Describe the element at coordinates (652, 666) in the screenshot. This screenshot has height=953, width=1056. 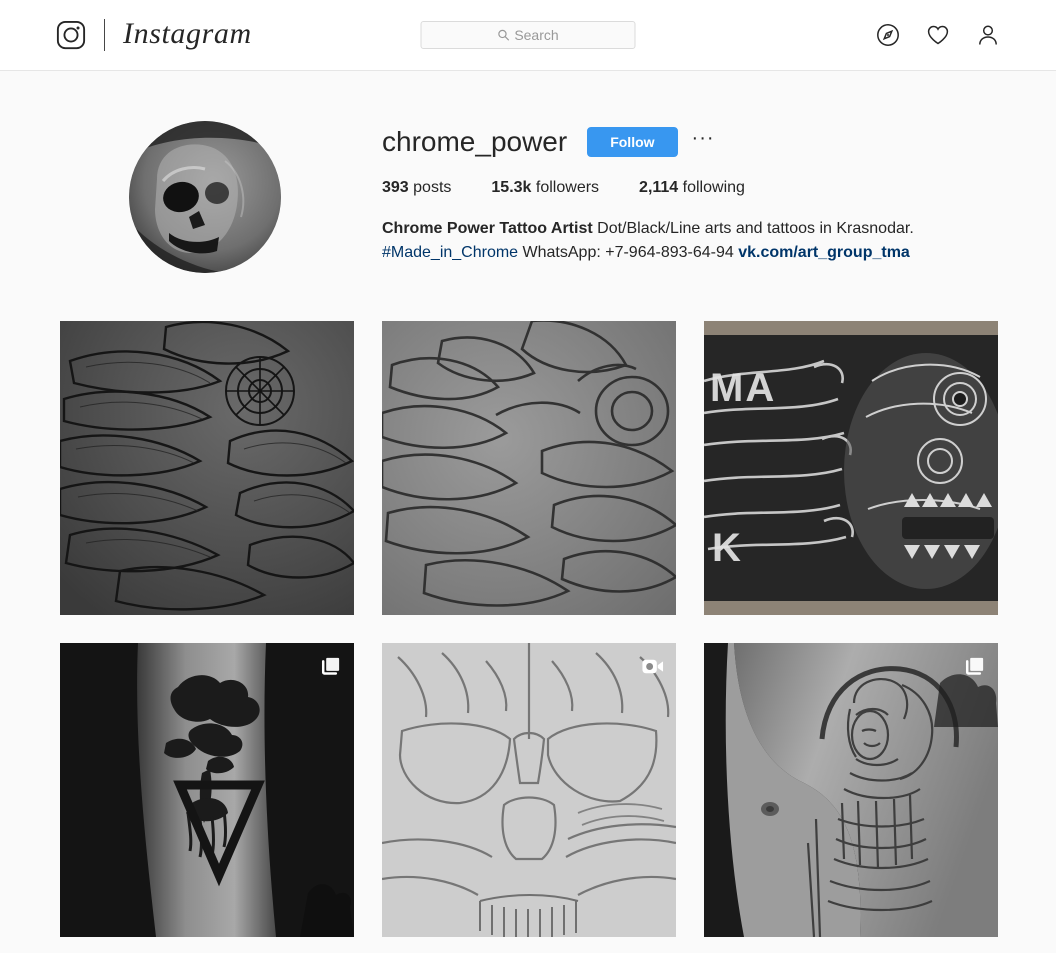
I see `video-icon` at that location.